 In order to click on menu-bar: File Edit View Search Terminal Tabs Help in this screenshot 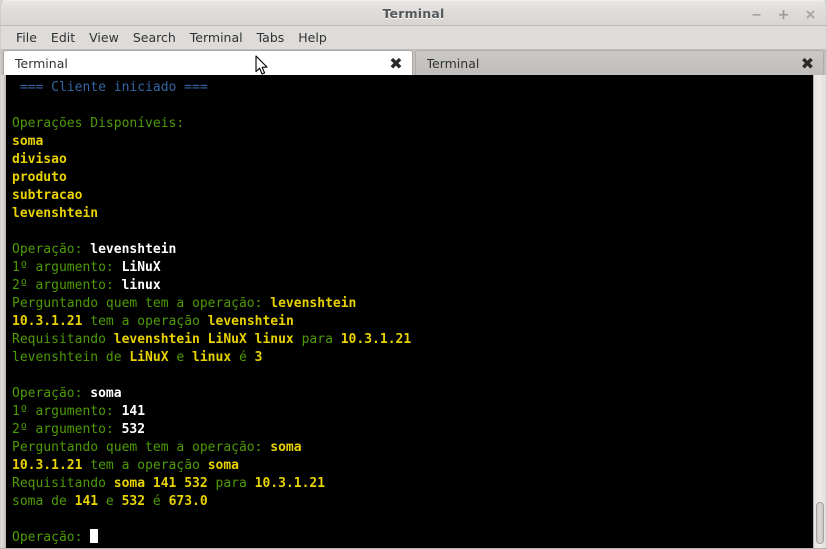, I will do `click(413, 37)`.